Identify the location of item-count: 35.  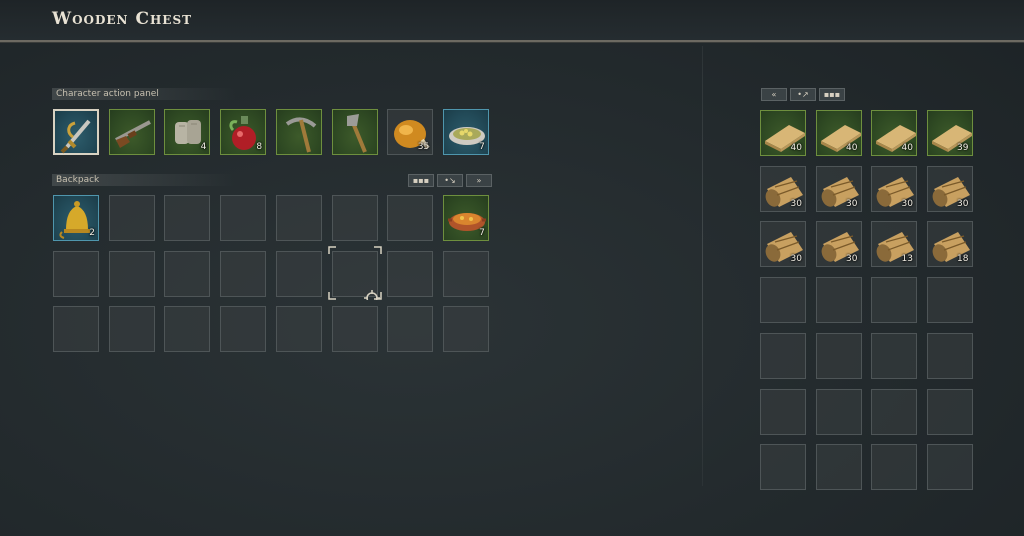
(423, 147).